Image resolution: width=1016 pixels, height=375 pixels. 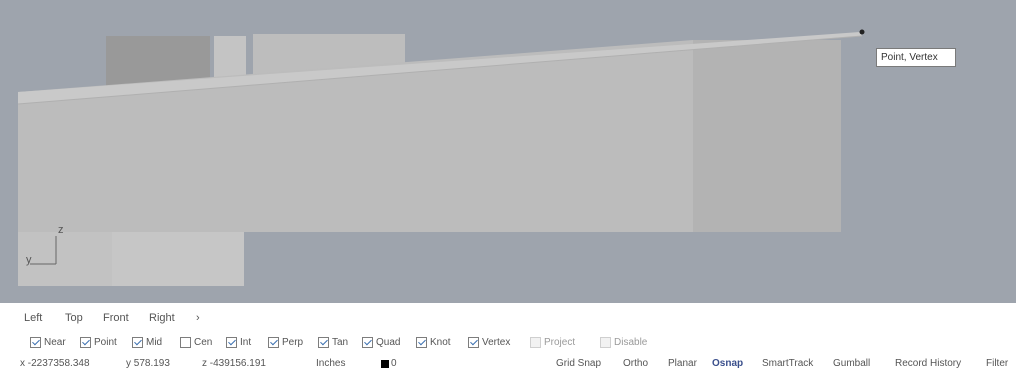 I want to click on osnap-int-label: Int, so click(x=246, y=342).